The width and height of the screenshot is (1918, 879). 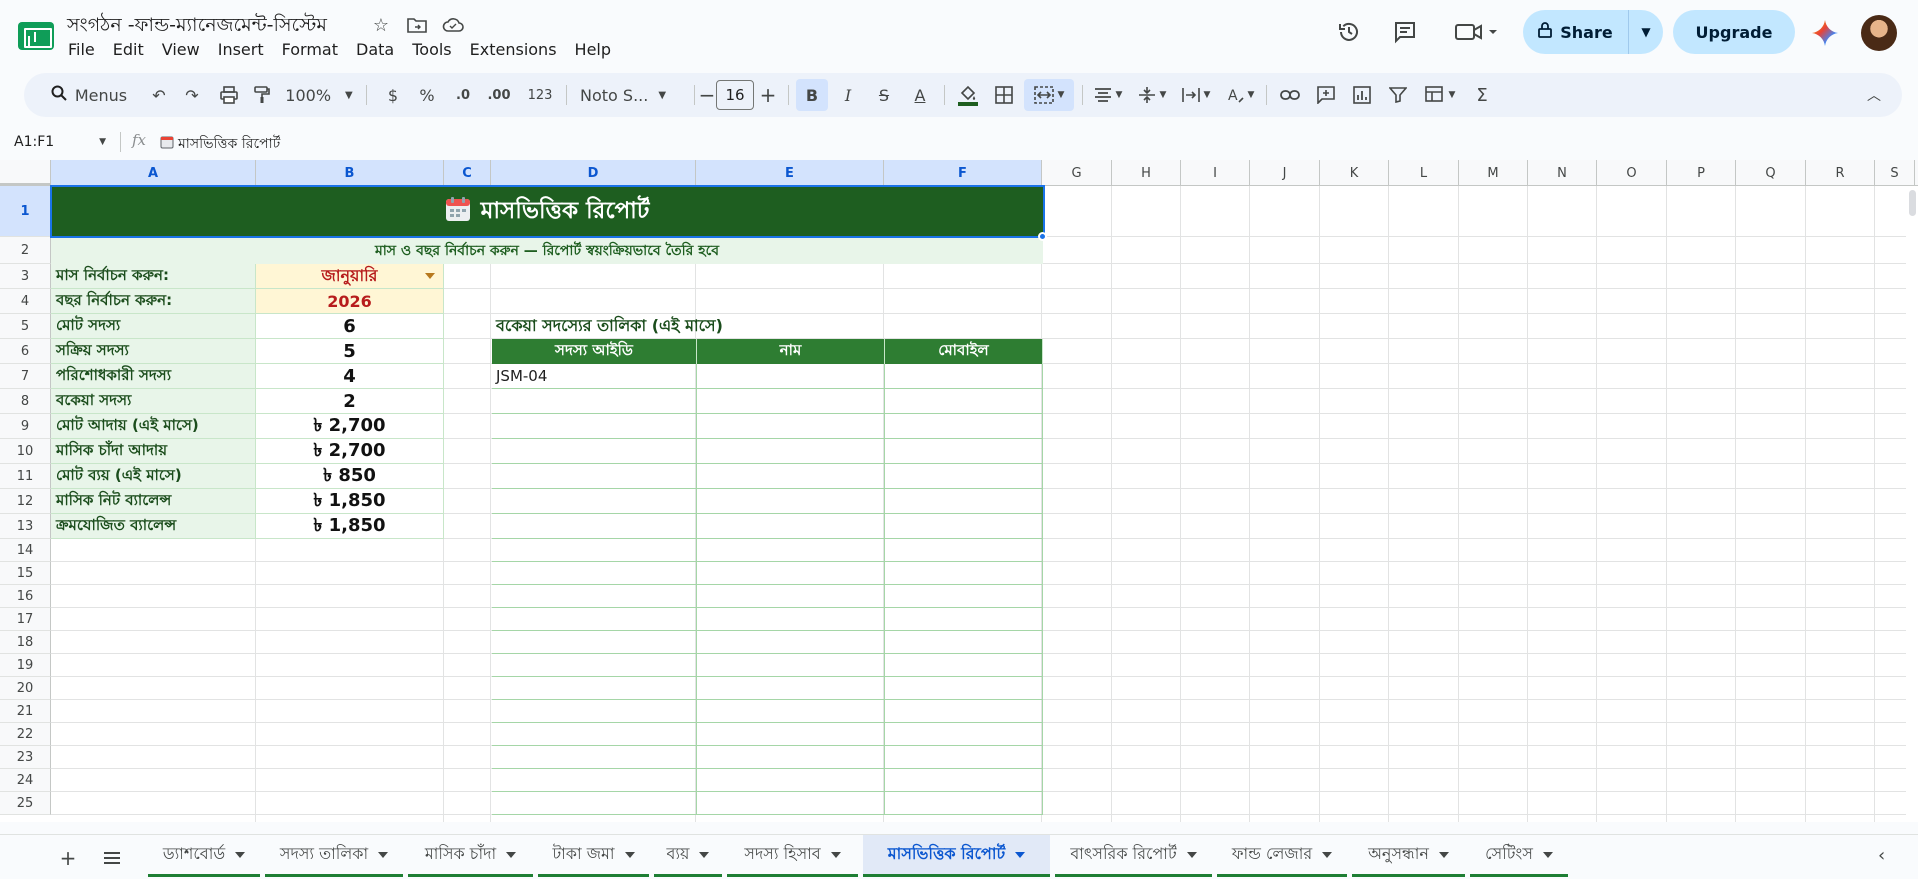 I want to click on menu-tools: Tools, so click(x=431, y=49).